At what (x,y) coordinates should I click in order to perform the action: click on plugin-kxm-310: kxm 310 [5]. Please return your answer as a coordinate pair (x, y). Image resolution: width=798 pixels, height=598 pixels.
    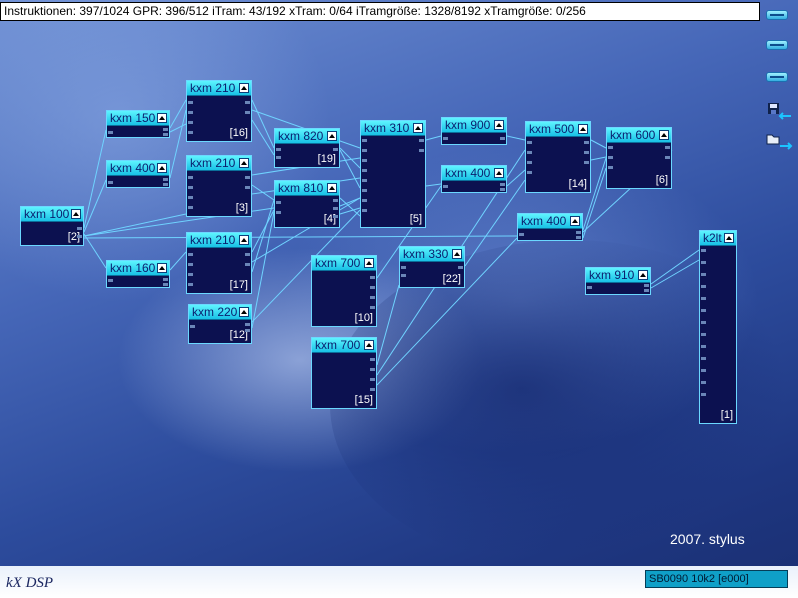
    Looking at the image, I should click on (393, 174).